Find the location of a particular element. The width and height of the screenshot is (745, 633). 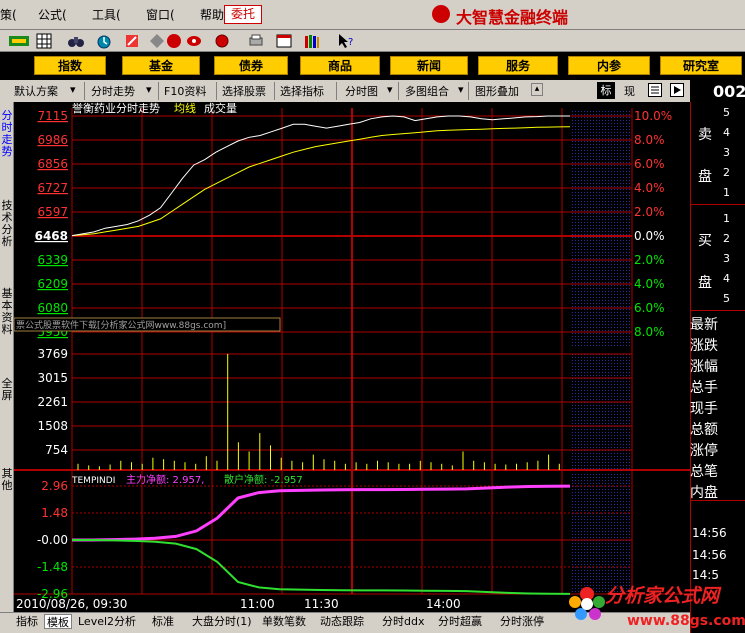

date-label: 2010/08/26, 09:30 is located at coordinates (71, 604).